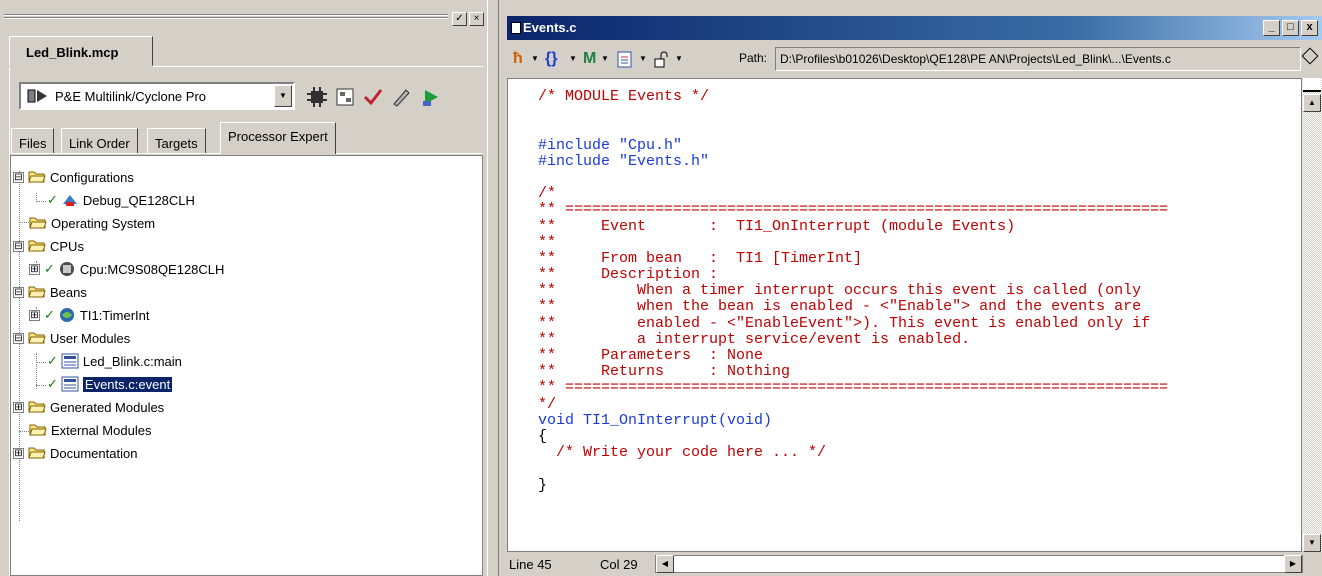  Describe the element at coordinates (665, 564) in the screenshot. I see `scroll-left-arrow-icon: ◀` at that location.